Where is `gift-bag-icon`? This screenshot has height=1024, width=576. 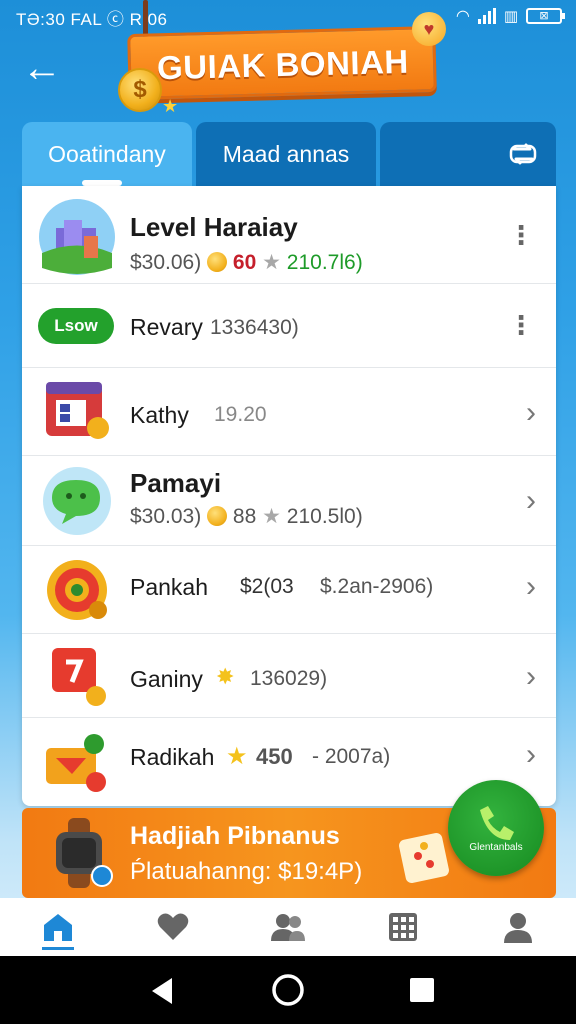
gift-bag-icon is located at coordinates (76, 763).